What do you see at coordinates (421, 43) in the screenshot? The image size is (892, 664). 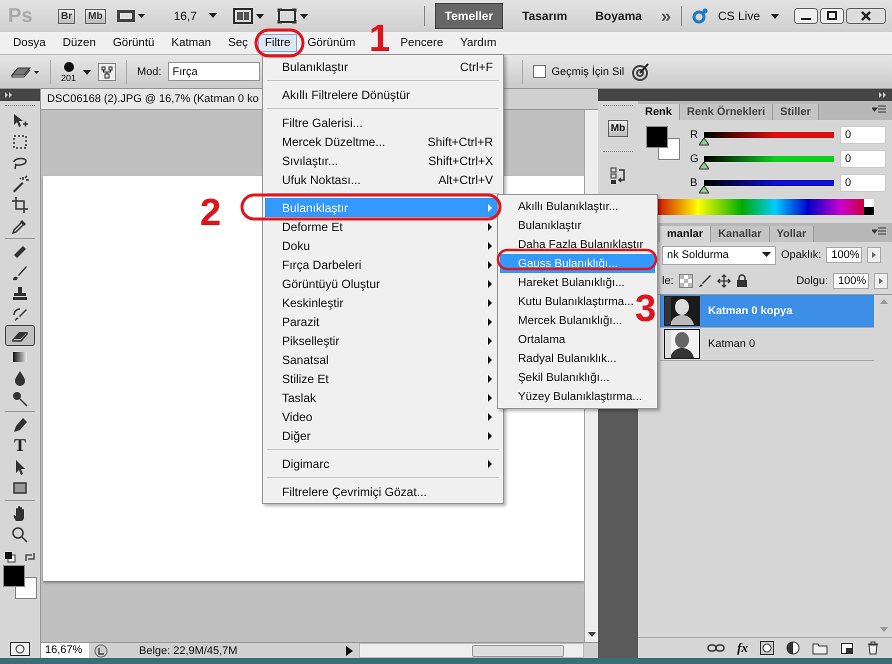 I see `menu-item: Pencere` at bounding box center [421, 43].